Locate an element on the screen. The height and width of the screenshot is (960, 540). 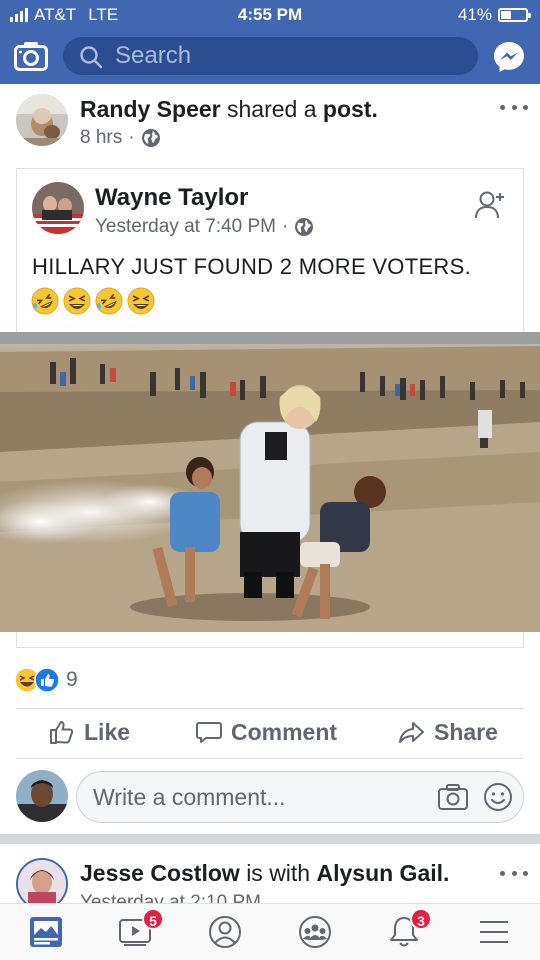
profile-icon is located at coordinates (225, 932).